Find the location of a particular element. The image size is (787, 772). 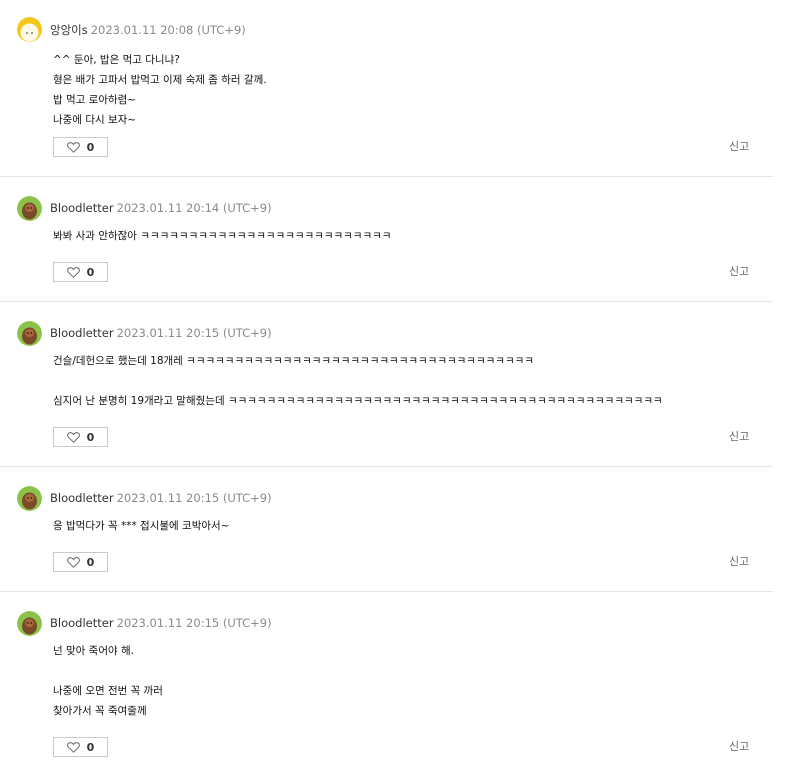

comment-header: 앙앙이s 2023.01.11 20:08 (UTC+9) is located at coordinates (148, 30).